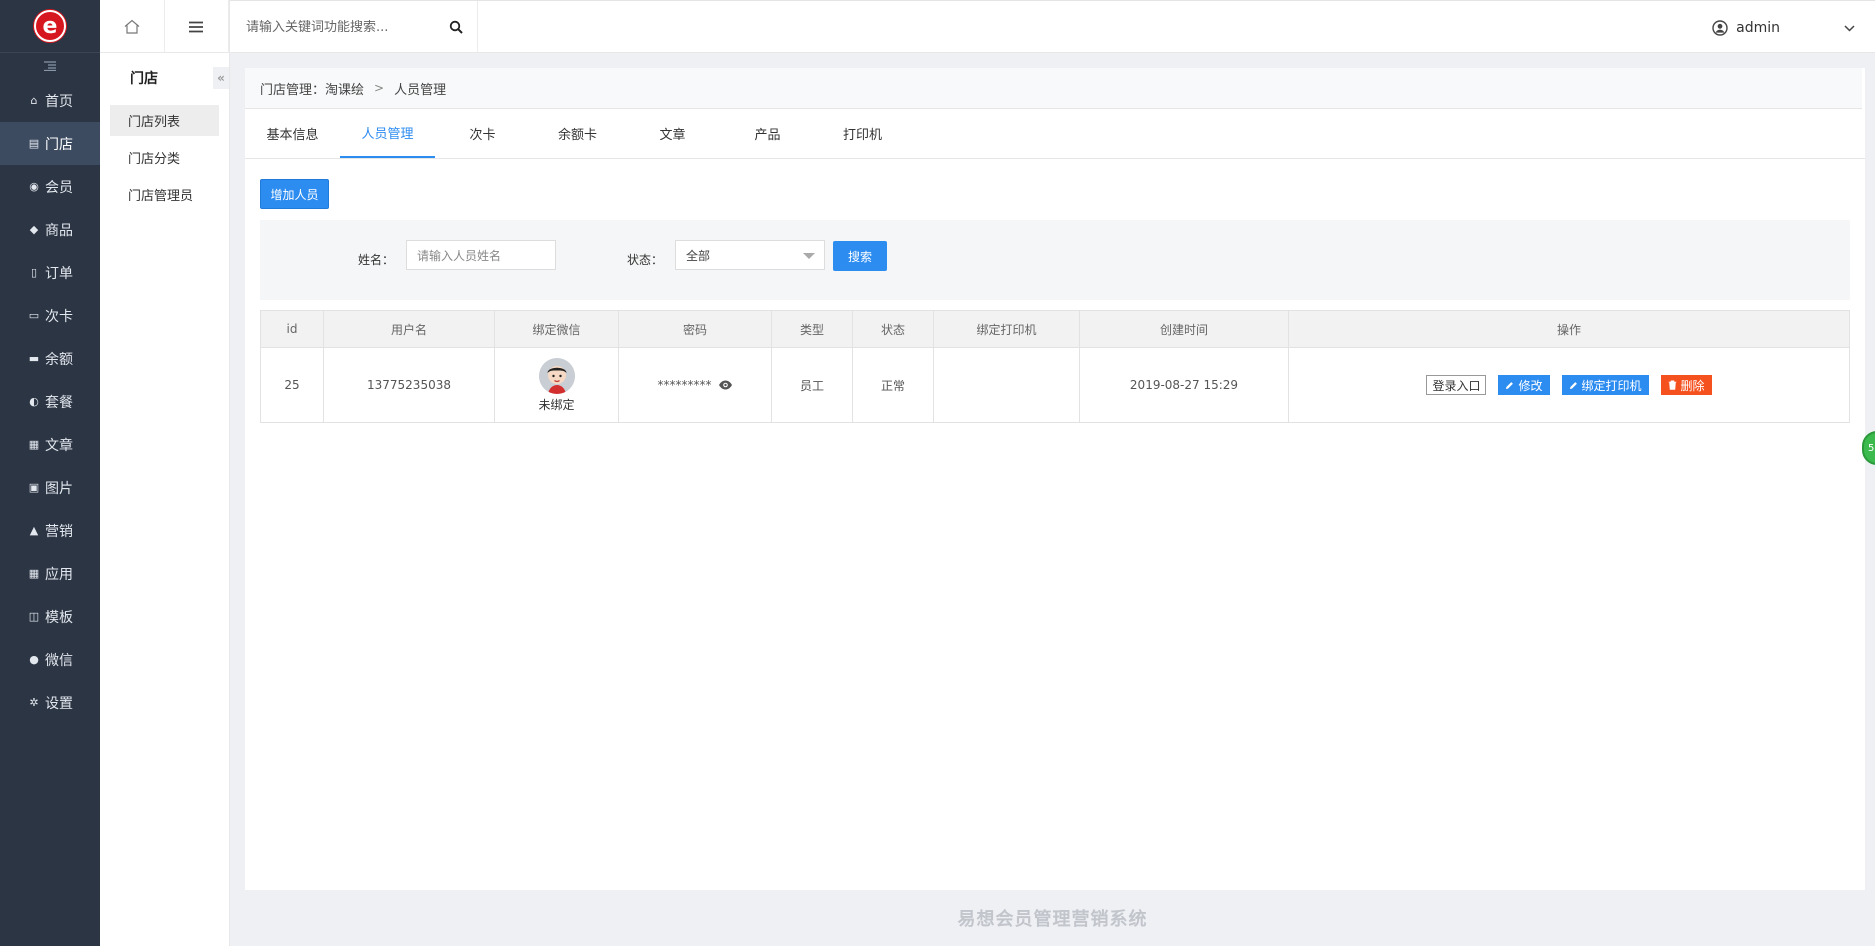 The image size is (1875, 946). Describe the element at coordinates (482, 133) in the screenshot. I see `tab-2: 次卡` at that location.